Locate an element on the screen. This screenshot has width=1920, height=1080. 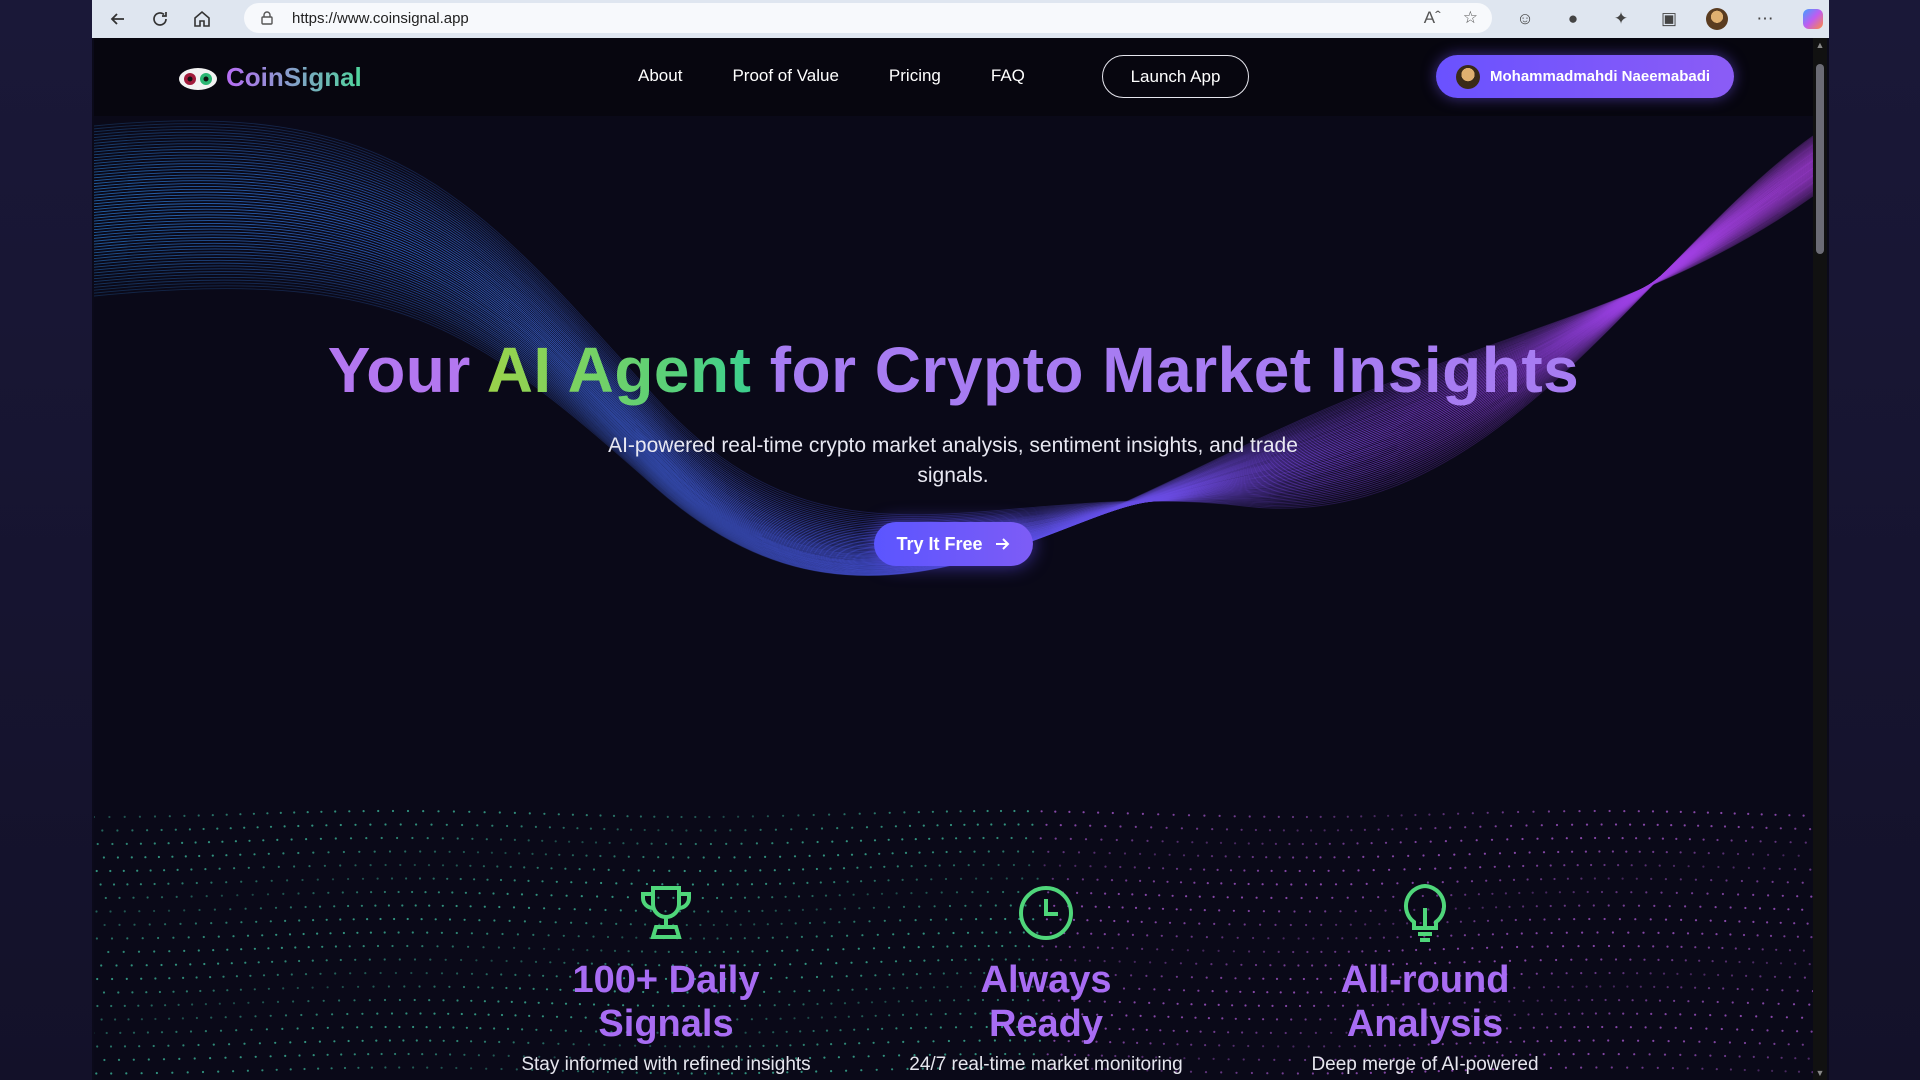
nav-about: About is located at coordinates (660, 76).